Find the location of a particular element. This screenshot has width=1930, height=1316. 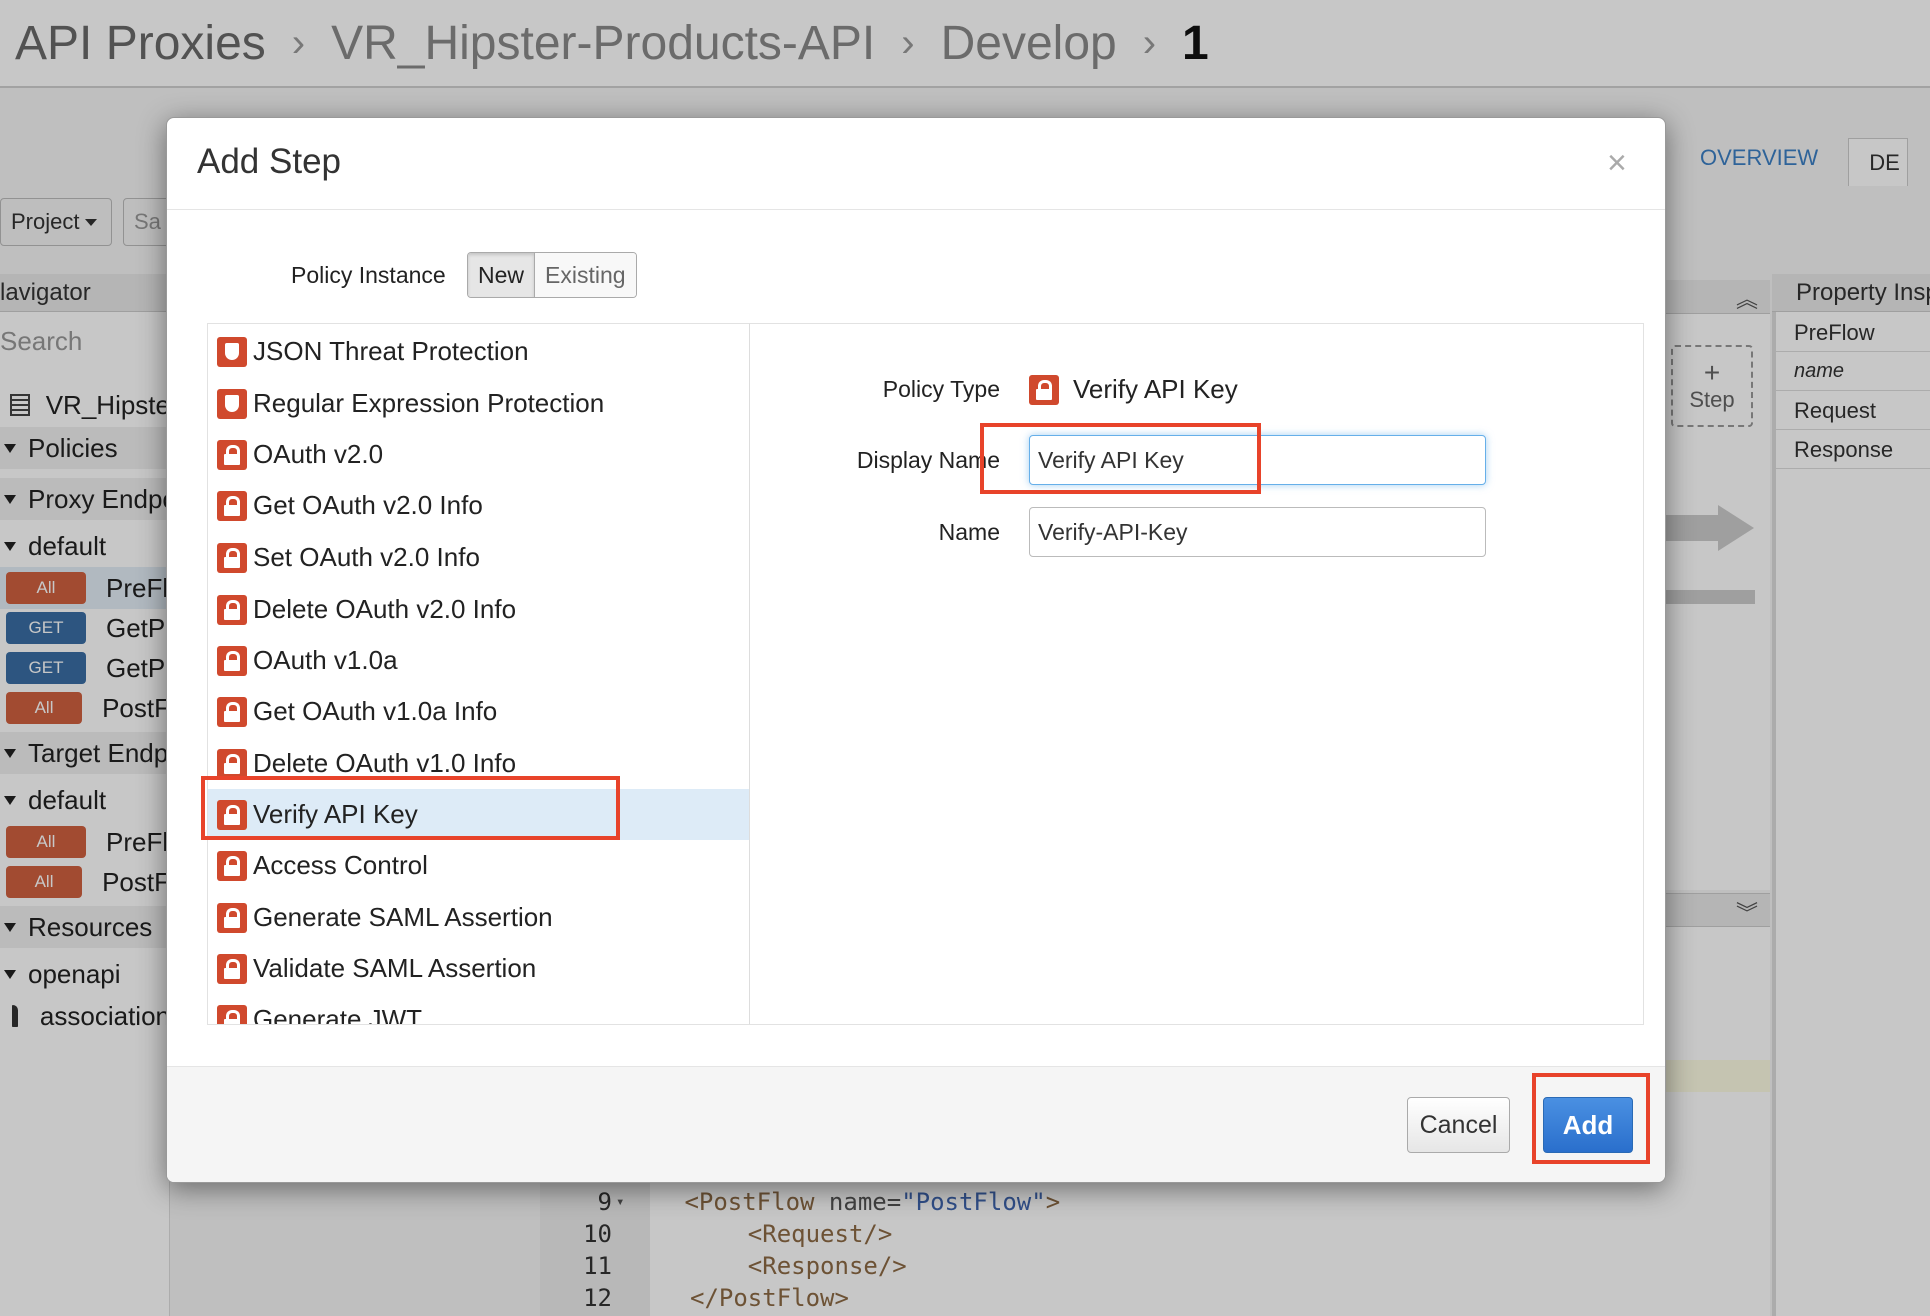

policy-instance-toggle: New Existing is located at coordinates (552, 275).